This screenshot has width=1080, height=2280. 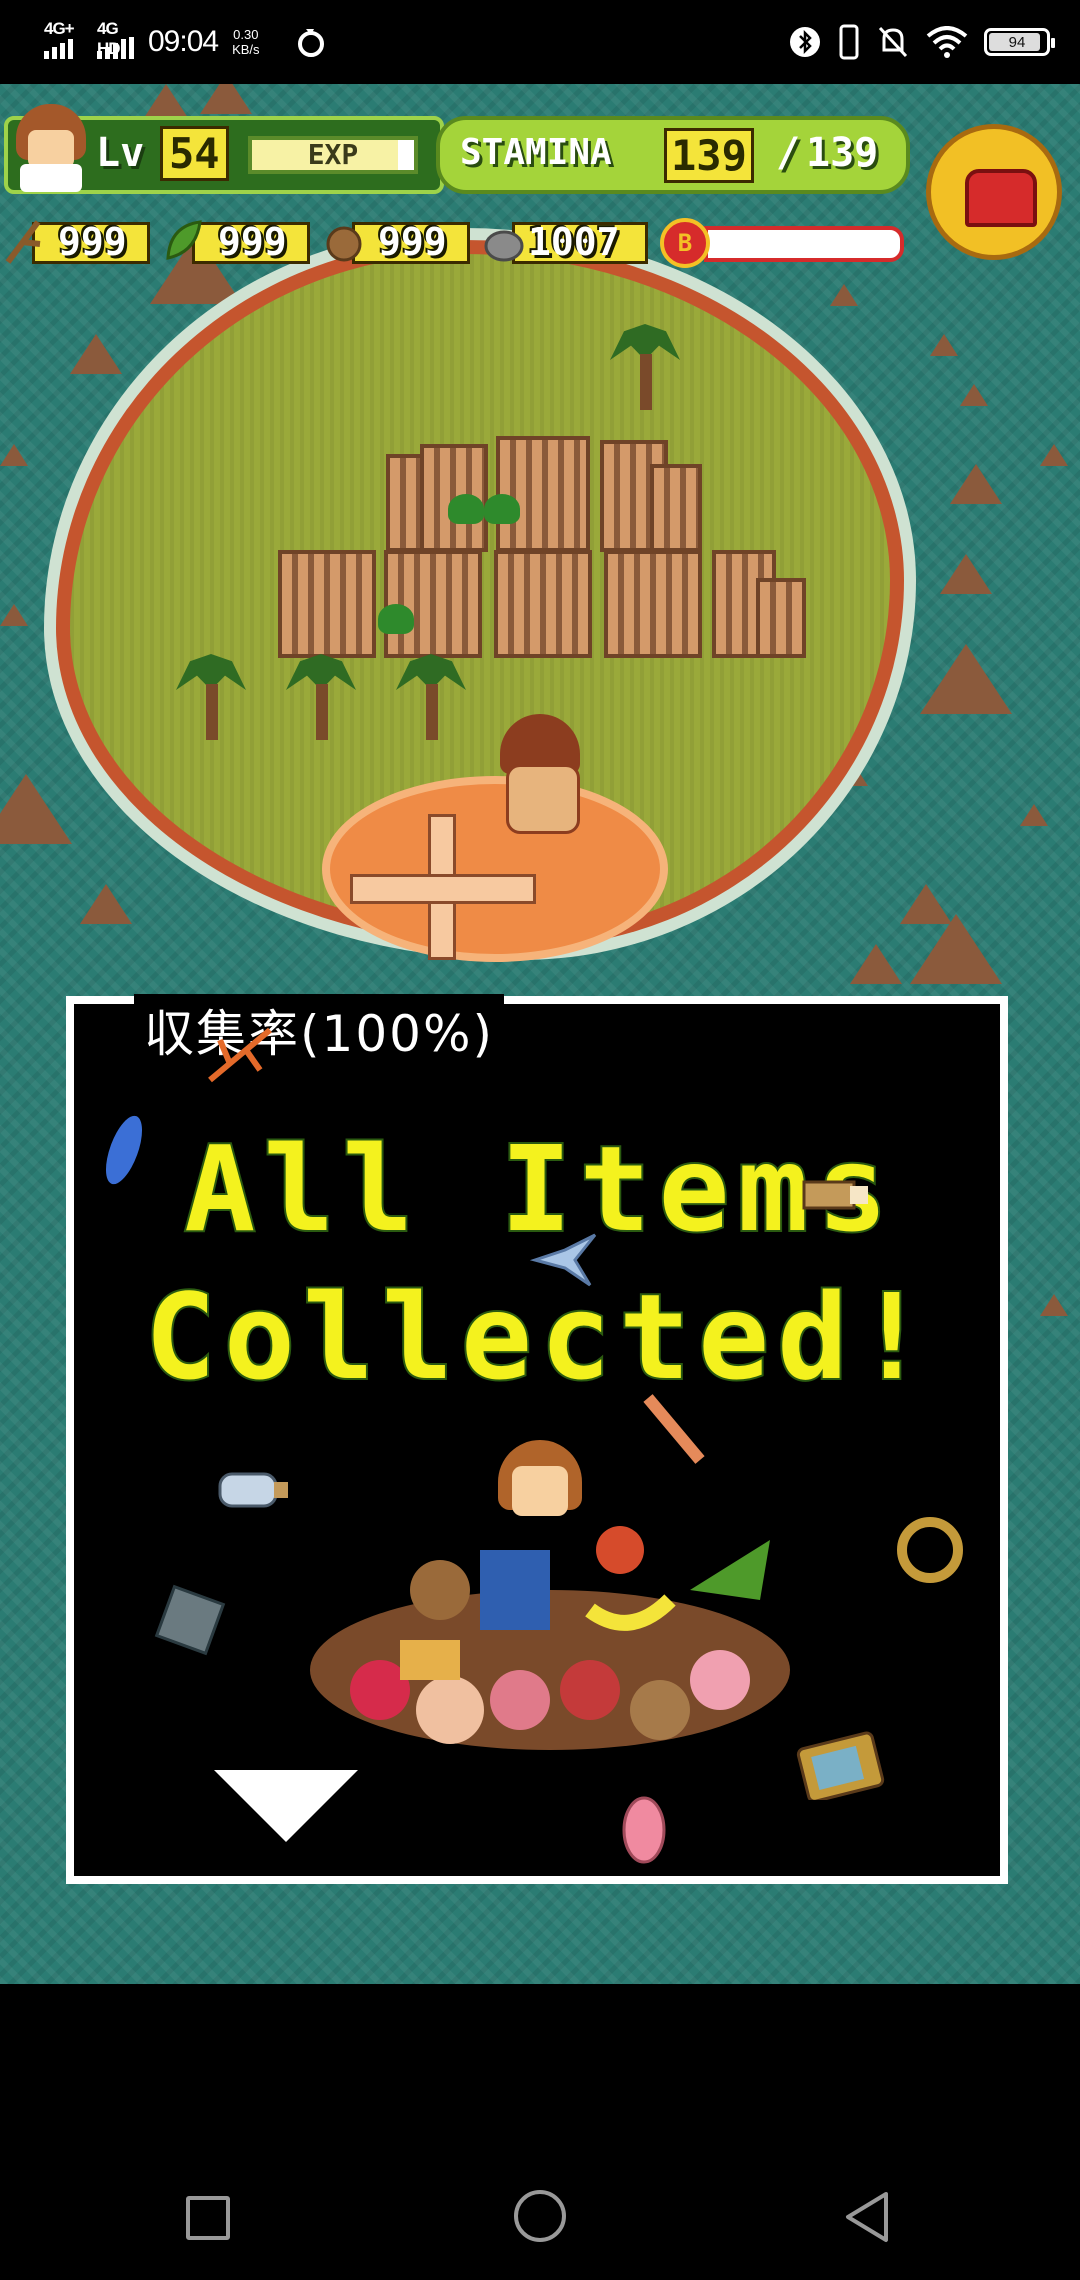 I want to click on mute-bell-icon, so click(x=893, y=42).